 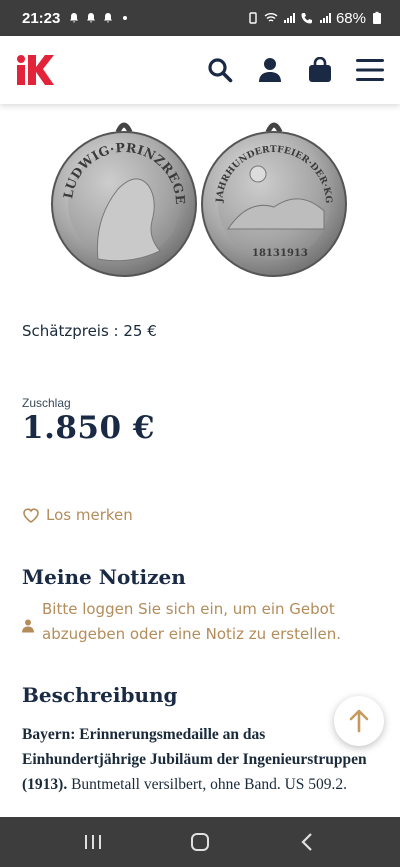 I want to click on search-button, so click(x=220, y=70).